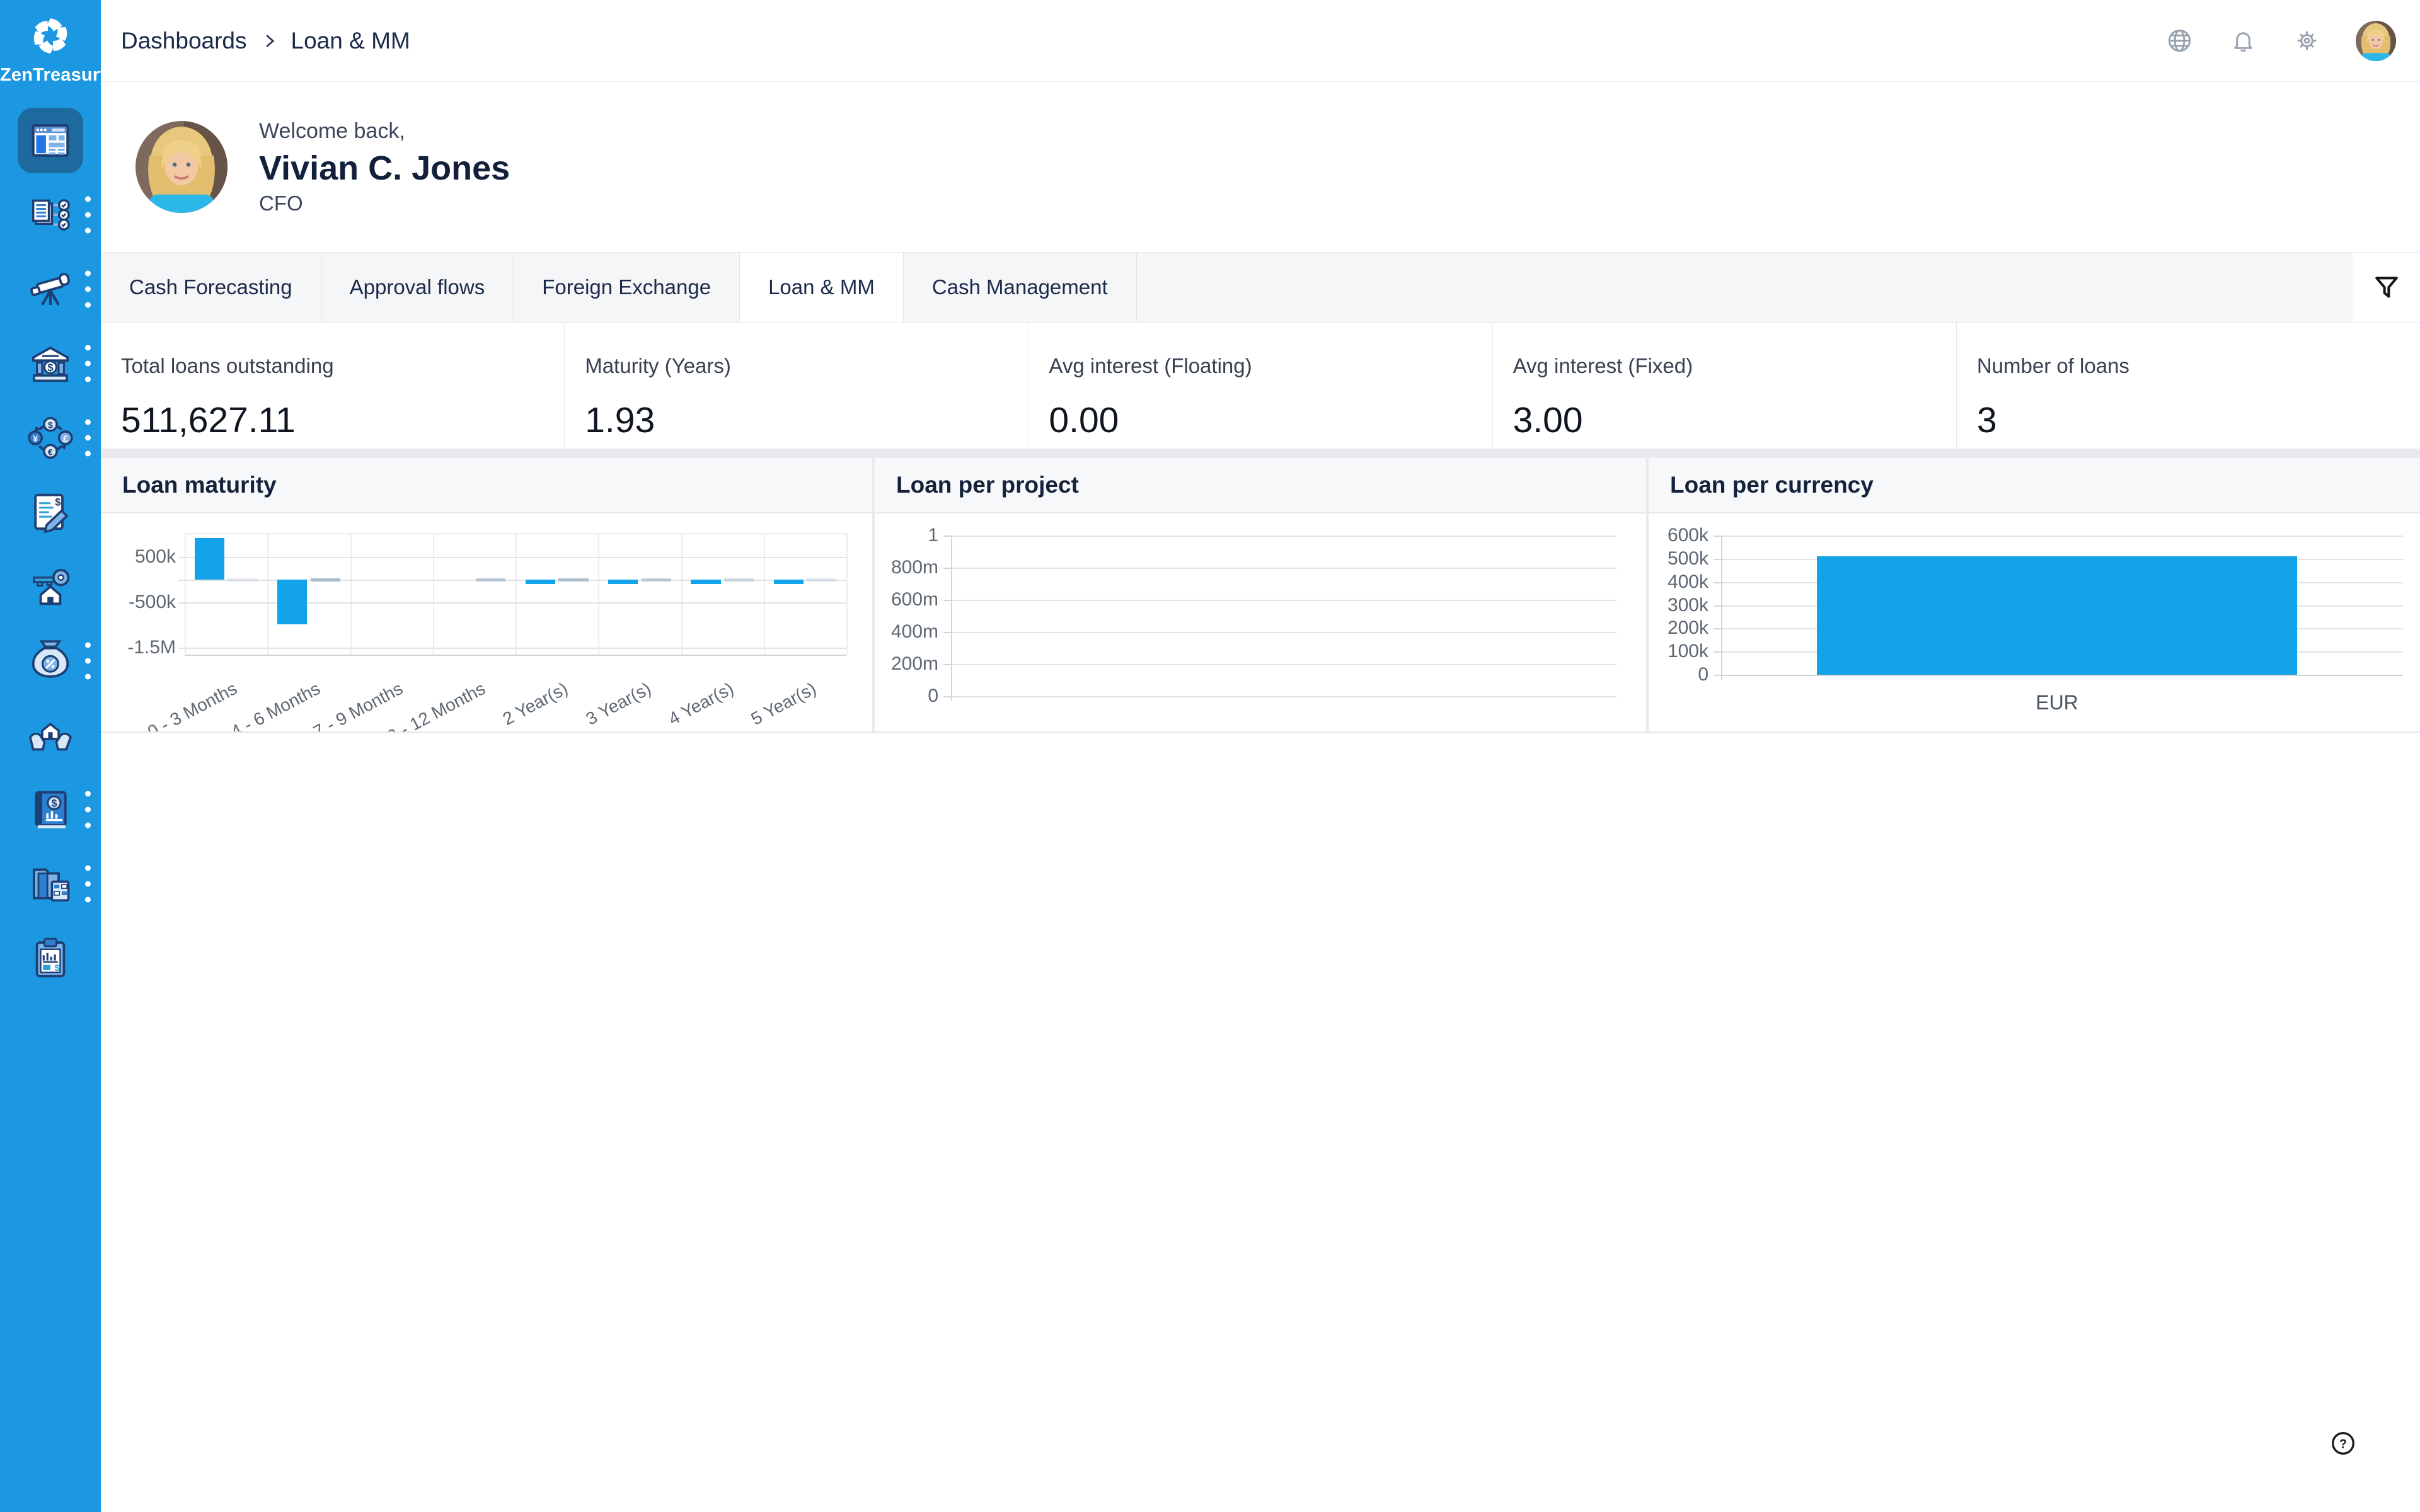 The image size is (2420, 1512). I want to click on finance-book-icon: $, so click(50, 809).